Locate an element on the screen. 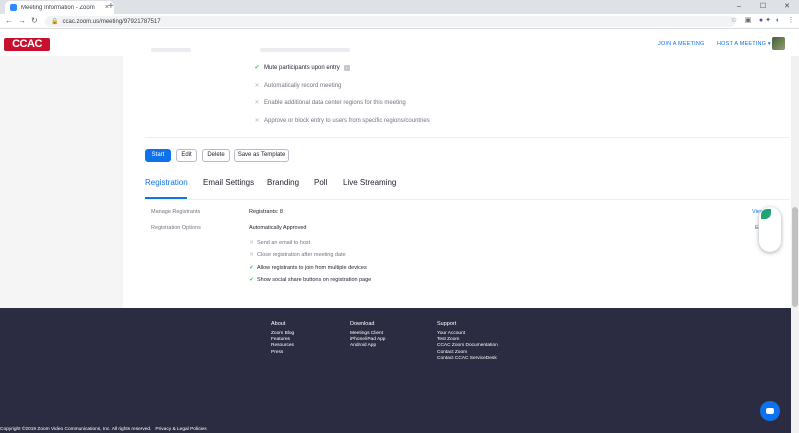 The image size is (799, 433). profile-icon: ◐ is located at coordinates (778, 21).